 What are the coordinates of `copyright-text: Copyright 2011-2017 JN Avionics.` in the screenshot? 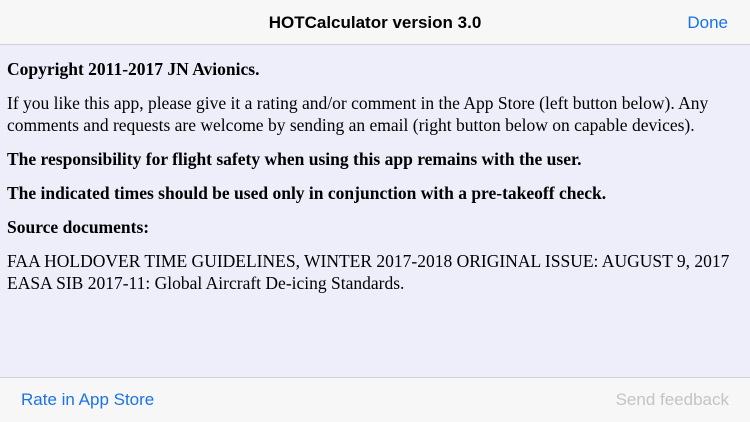 It's located at (133, 69).